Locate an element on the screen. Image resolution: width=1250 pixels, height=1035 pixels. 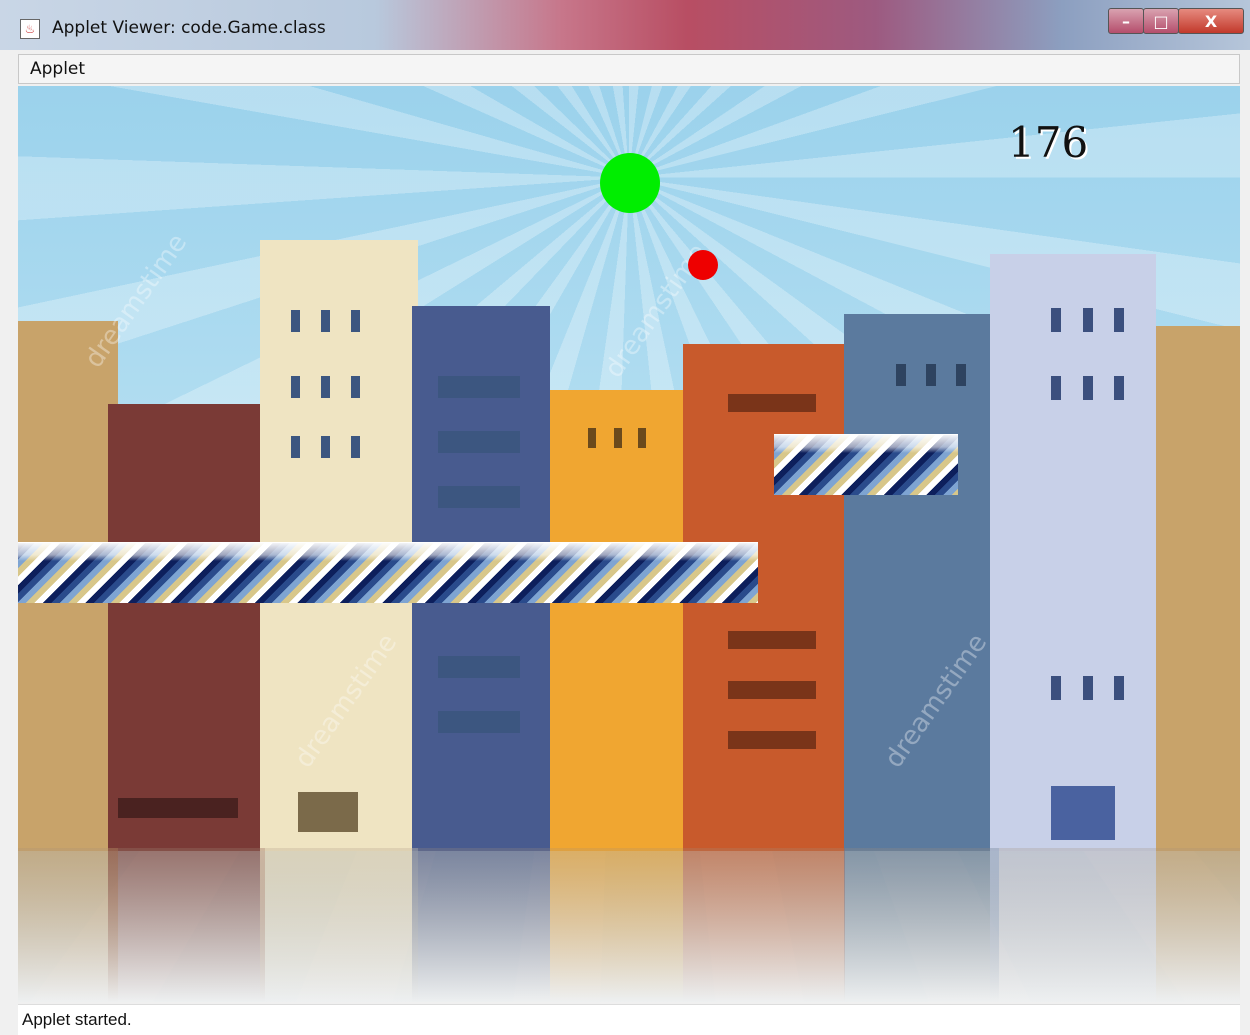
score-counter: 176 is located at coordinates (1048, 142).